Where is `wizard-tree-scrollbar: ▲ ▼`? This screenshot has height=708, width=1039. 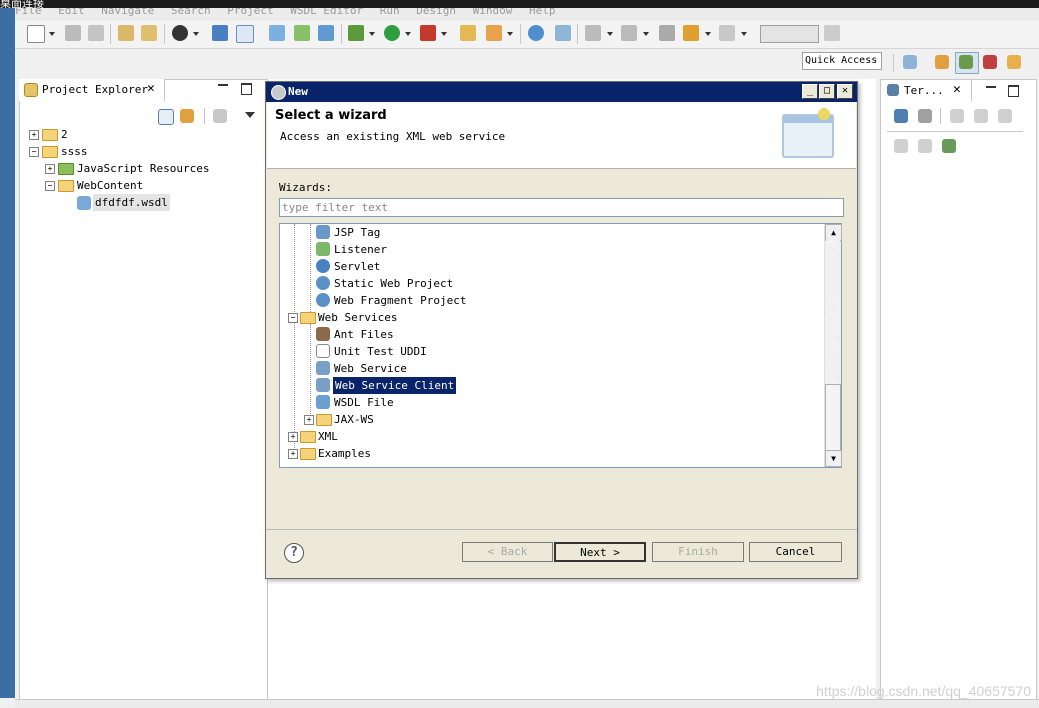 wizard-tree-scrollbar: ▲ ▼ is located at coordinates (833, 345).